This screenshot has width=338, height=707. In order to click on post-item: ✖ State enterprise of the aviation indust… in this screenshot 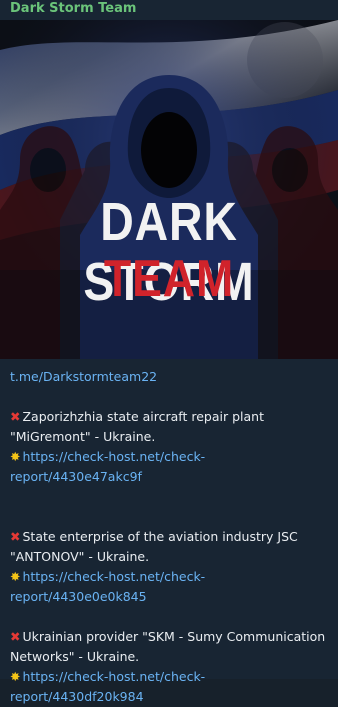, I will do `click(169, 567)`.